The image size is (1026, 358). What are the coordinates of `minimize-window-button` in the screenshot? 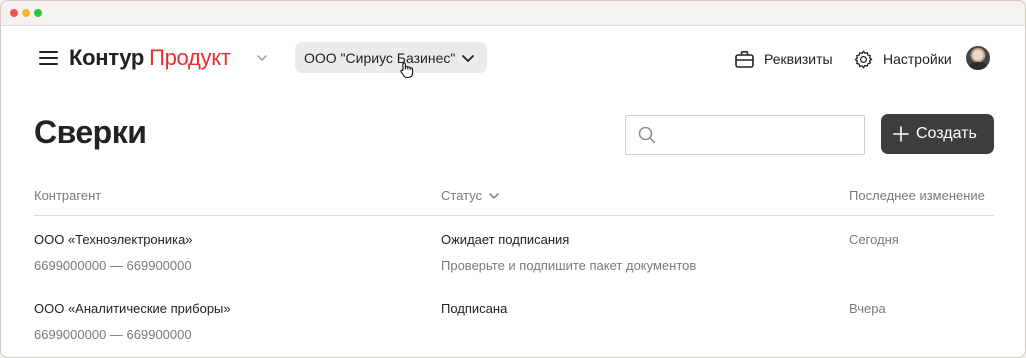 It's located at (26, 13).